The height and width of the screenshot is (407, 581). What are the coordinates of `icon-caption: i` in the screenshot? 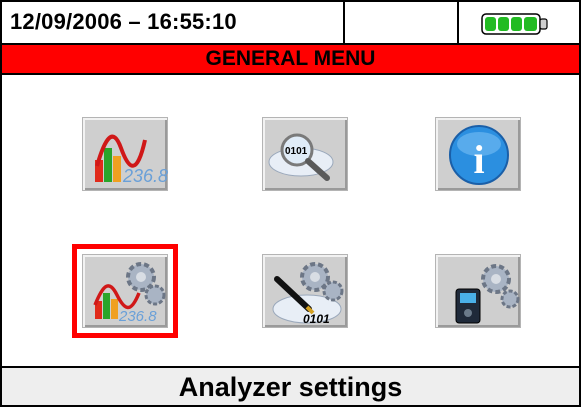 It's located at (478, 159).